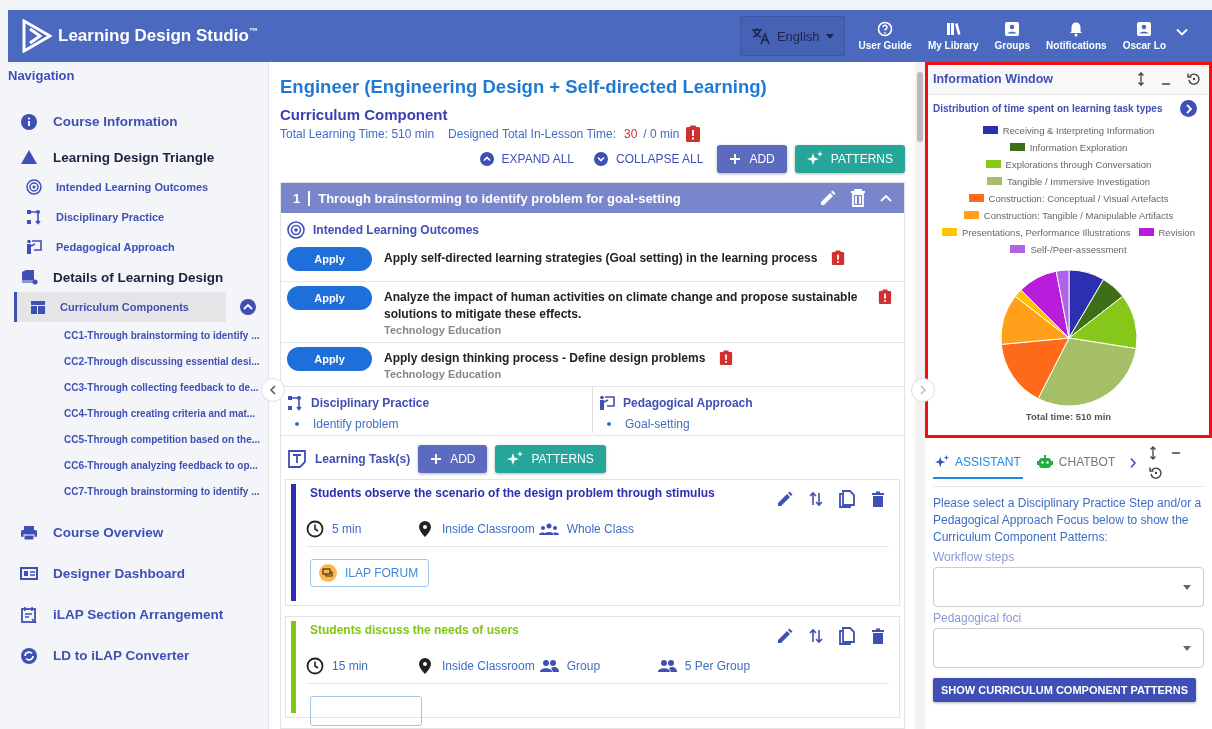 This screenshot has height=729, width=1212. What do you see at coordinates (111, 157) in the screenshot?
I see `sidebar-item: Learning Design Triangle` at bounding box center [111, 157].